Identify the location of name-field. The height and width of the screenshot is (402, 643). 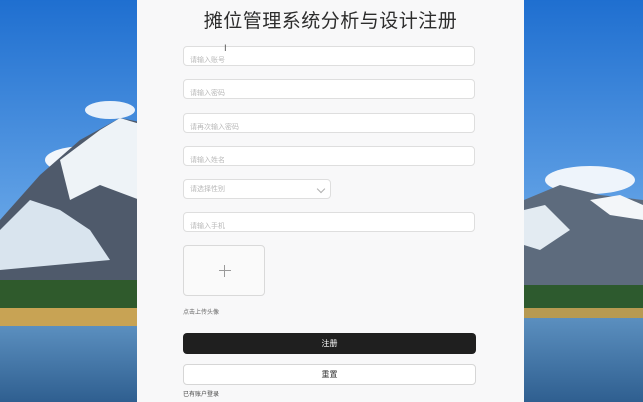
(329, 157).